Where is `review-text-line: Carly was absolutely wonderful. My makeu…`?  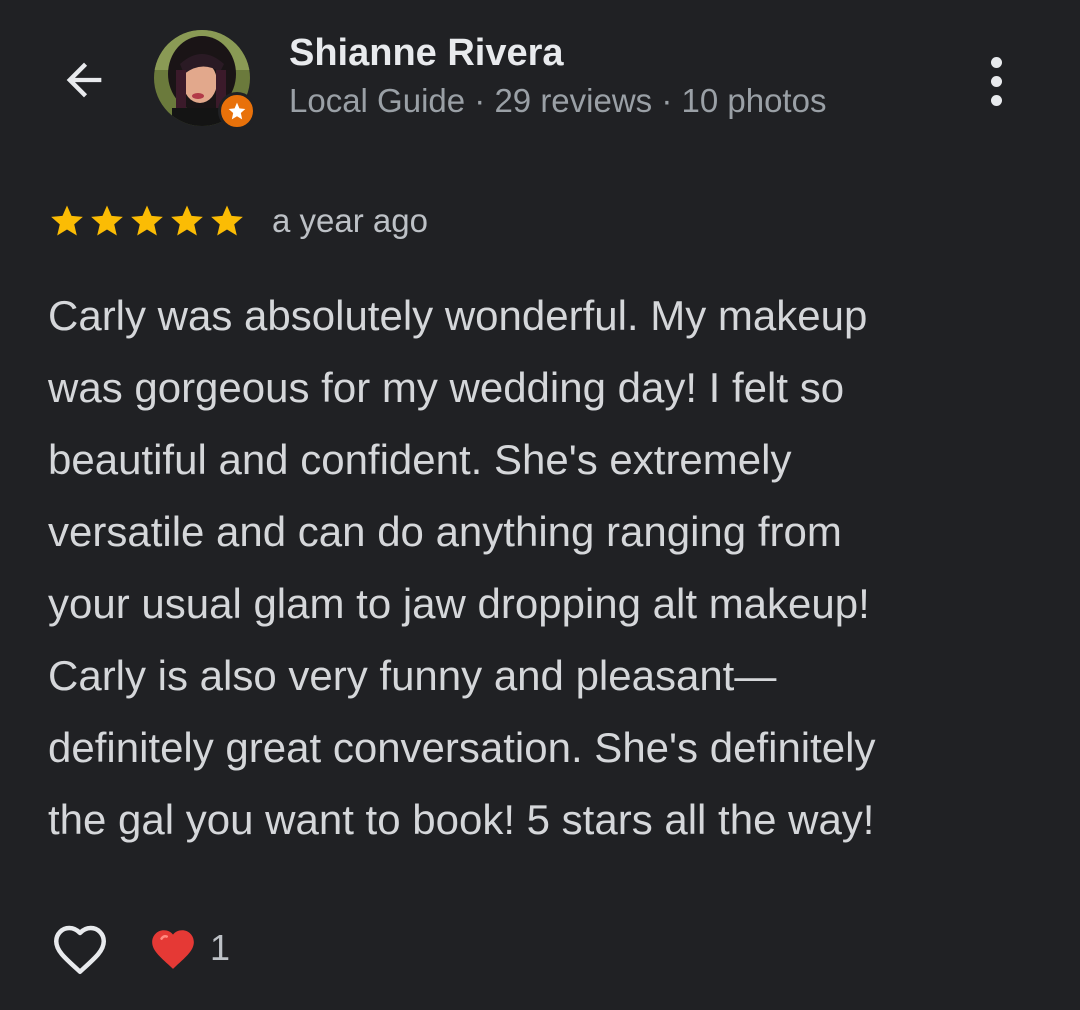 review-text-line: Carly was absolutely wonderful. My makeu… is located at coordinates (458, 315).